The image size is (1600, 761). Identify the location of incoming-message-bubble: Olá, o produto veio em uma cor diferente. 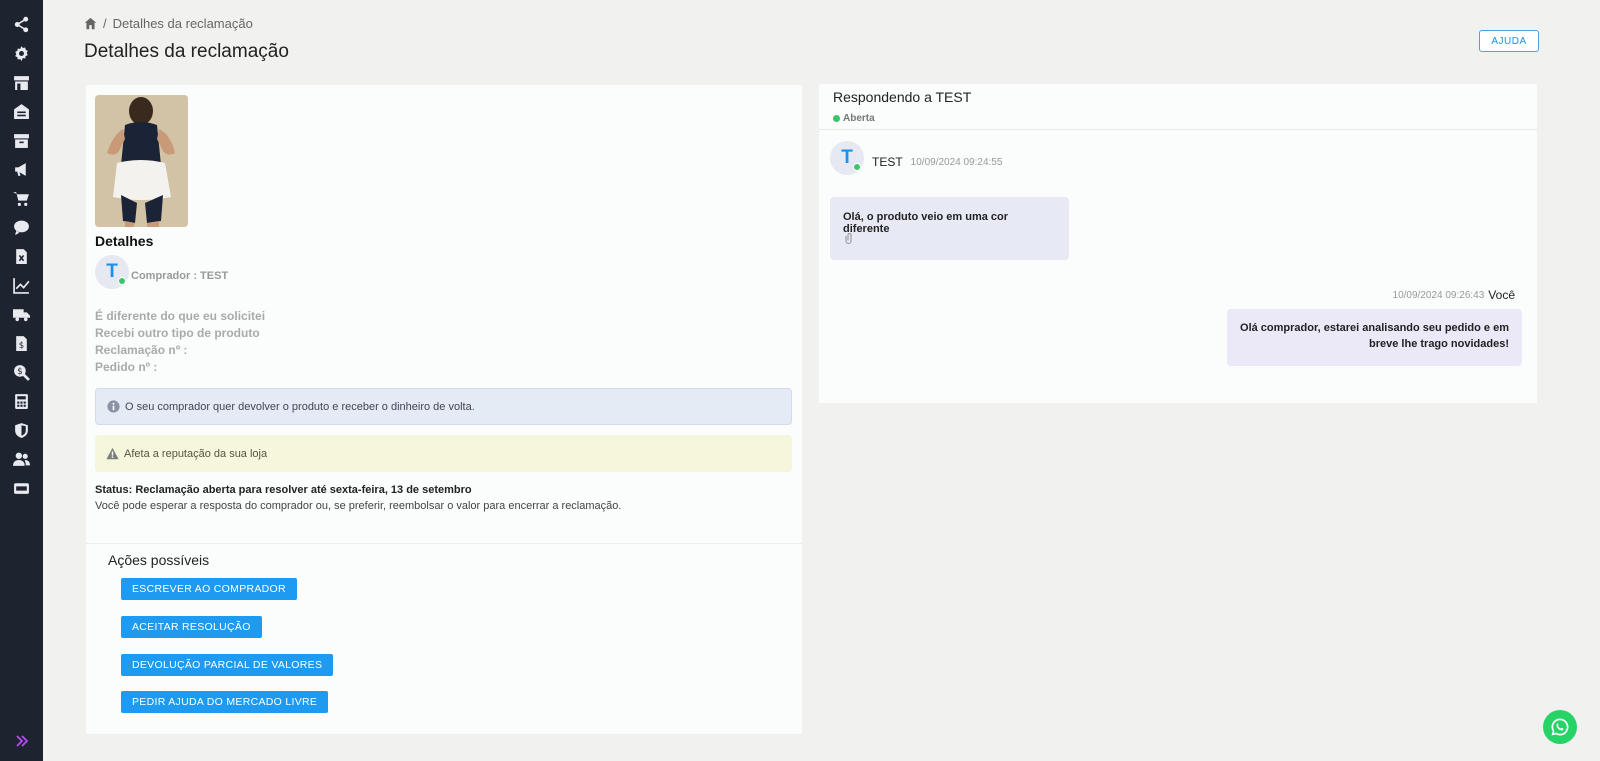
(949, 228).